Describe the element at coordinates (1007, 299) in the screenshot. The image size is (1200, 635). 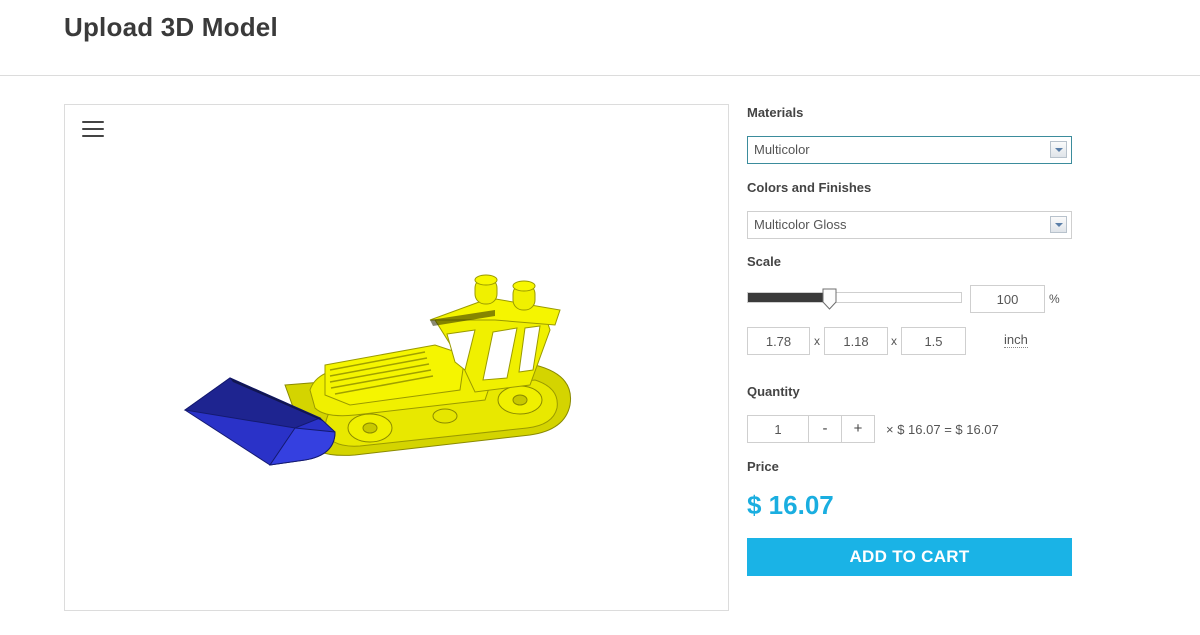
I see `scale-percent-input` at that location.